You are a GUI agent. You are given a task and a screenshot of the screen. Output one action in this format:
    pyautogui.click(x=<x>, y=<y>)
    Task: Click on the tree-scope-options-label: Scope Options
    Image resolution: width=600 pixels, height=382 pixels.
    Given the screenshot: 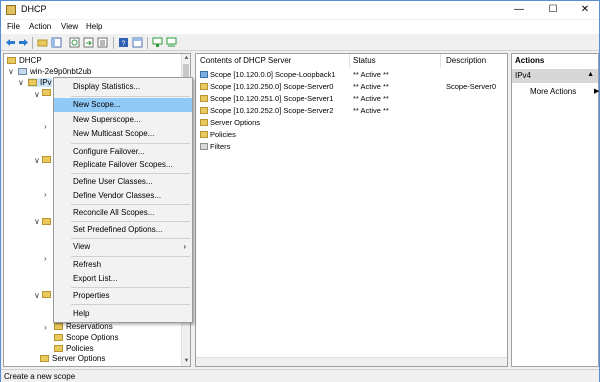 What is the action you would take?
    pyautogui.click(x=92, y=337)
    